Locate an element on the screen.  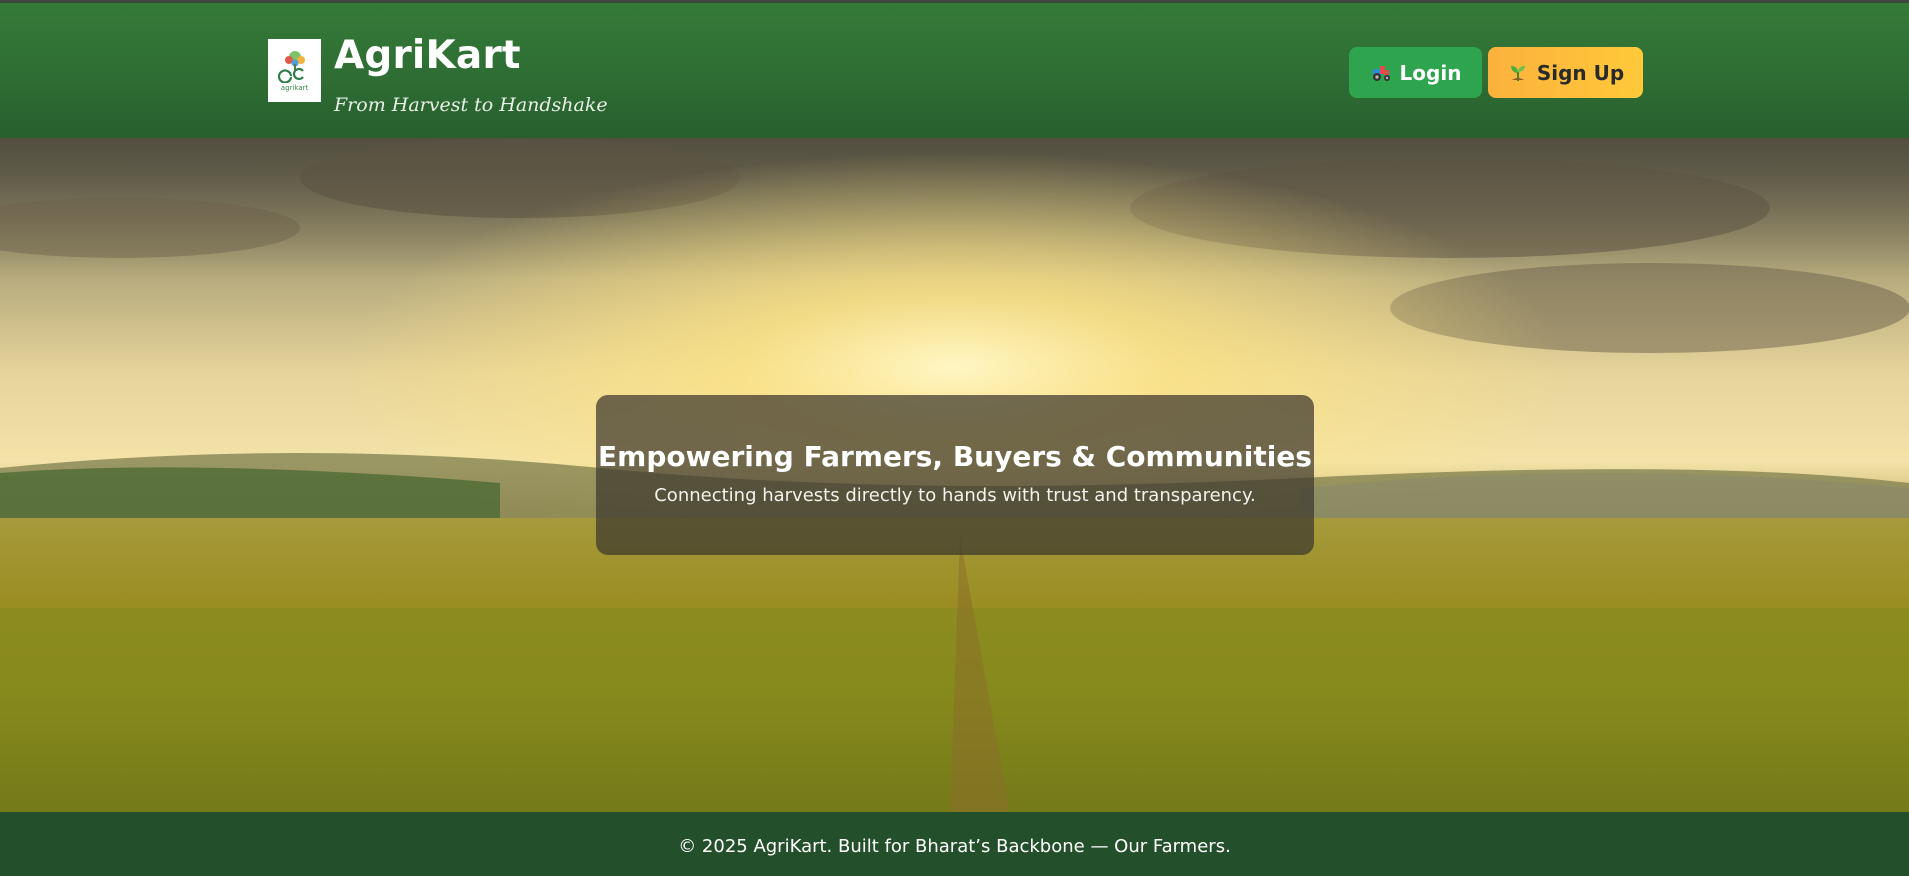
brand-logo: agrikart is located at coordinates (294, 70).